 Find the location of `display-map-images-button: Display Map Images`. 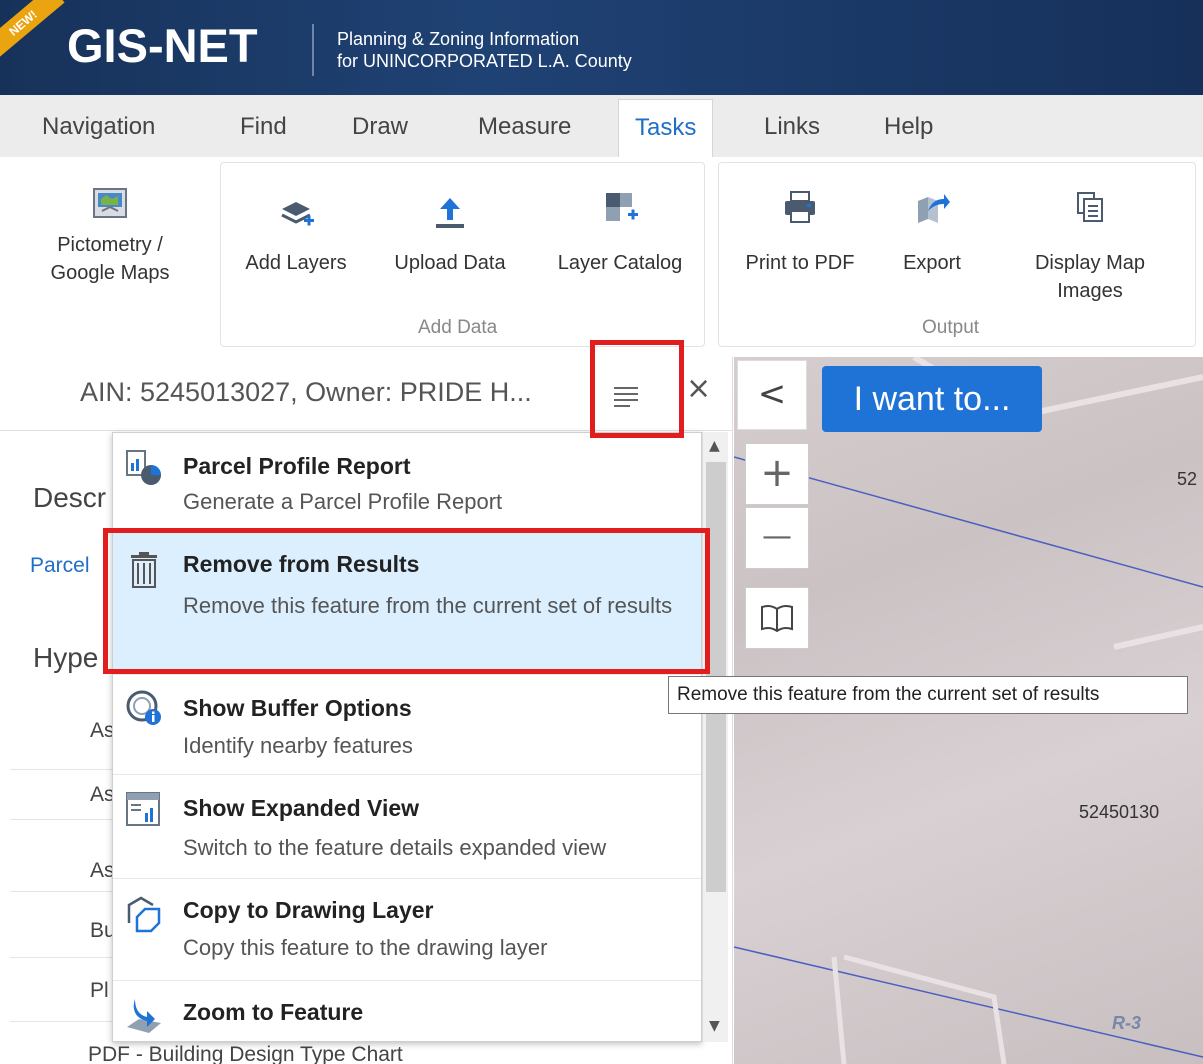

display-map-images-button: Display Map Images is located at coordinates (1090, 247).